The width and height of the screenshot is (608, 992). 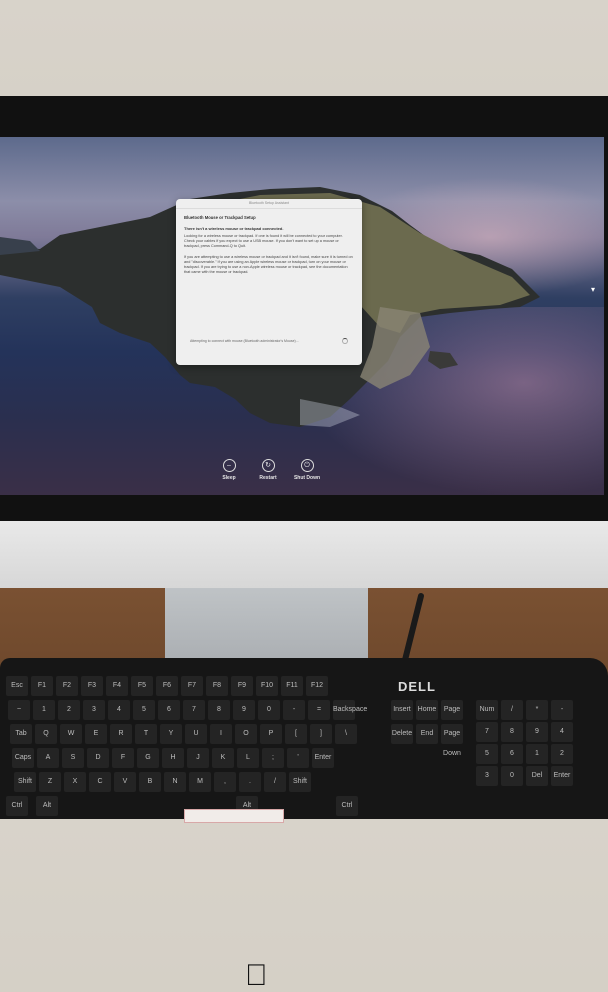 What do you see at coordinates (121, 734) in the screenshot?
I see `keyboard-key: R` at bounding box center [121, 734].